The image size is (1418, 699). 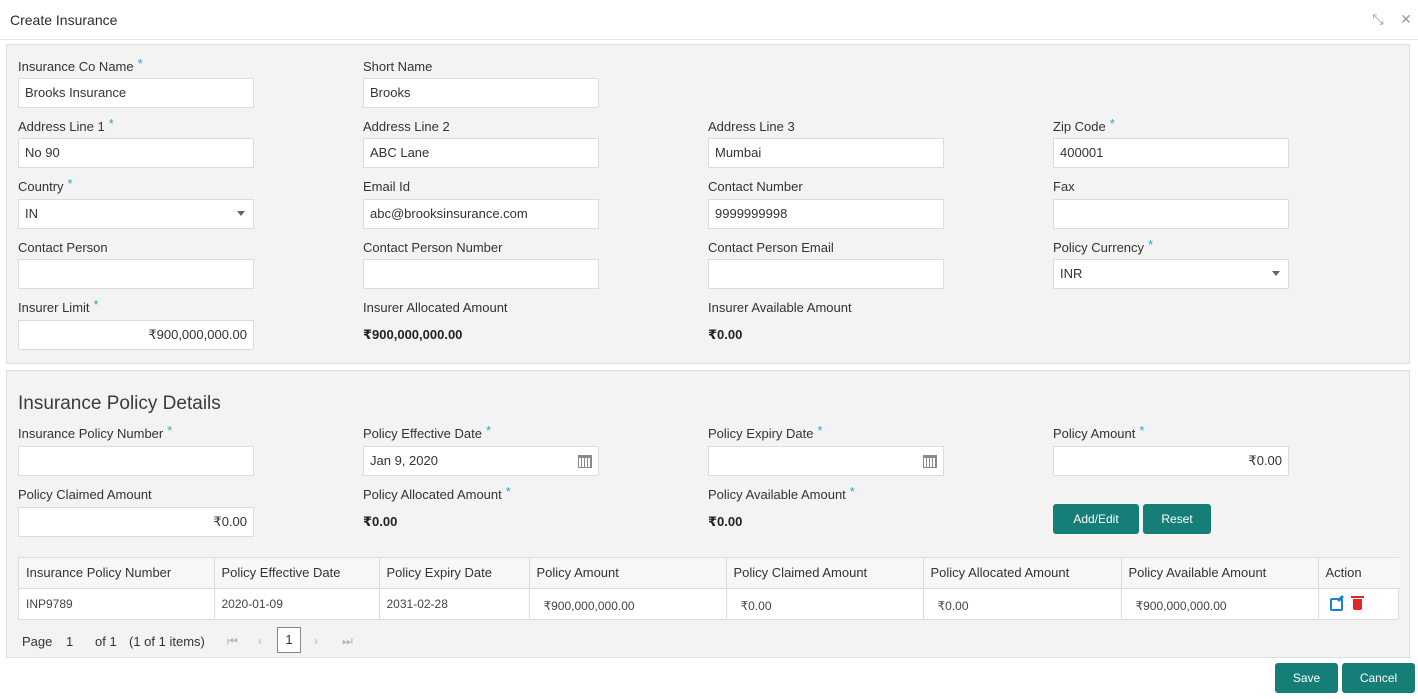 What do you see at coordinates (826, 274) in the screenshot?
I see `contact-person-email-input` at bounding box center [826, 274].